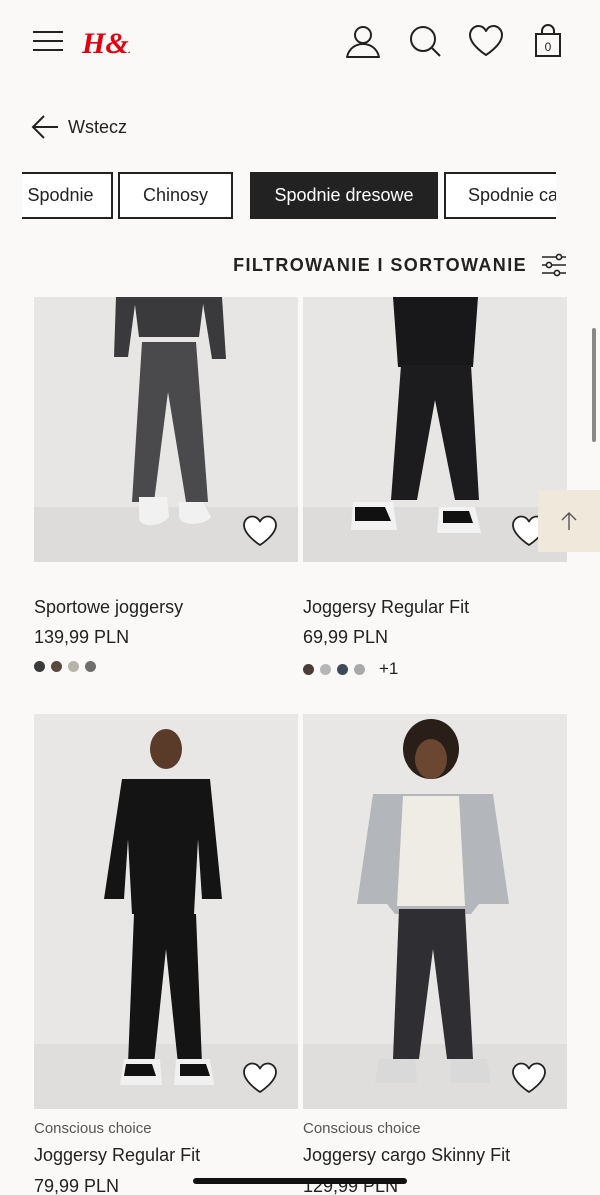  Describe the element at coordinates (406, 1155) in the screenshot. I see `product-title: Joggersy cargo Skinny Fit` at that location.